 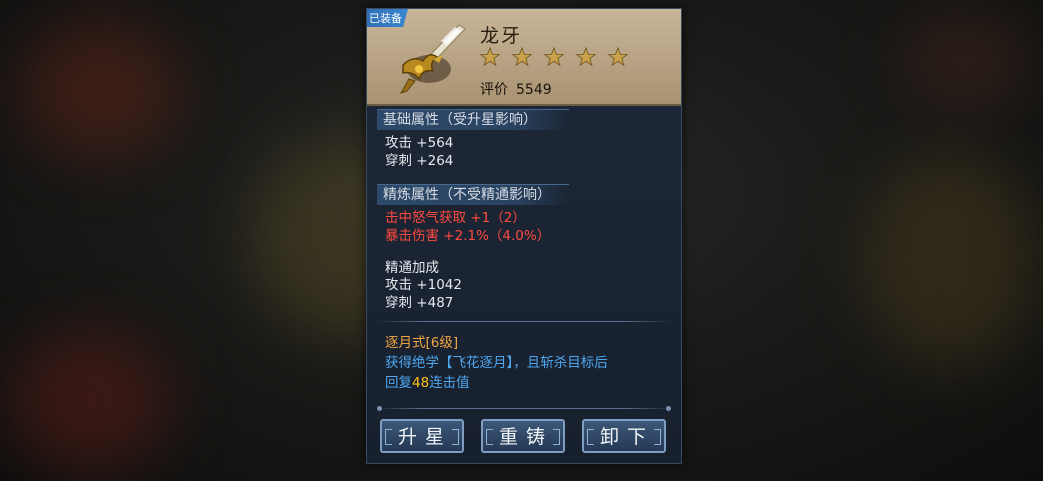 I want to click on rating-label: 评价, so click(x=494, y=90).